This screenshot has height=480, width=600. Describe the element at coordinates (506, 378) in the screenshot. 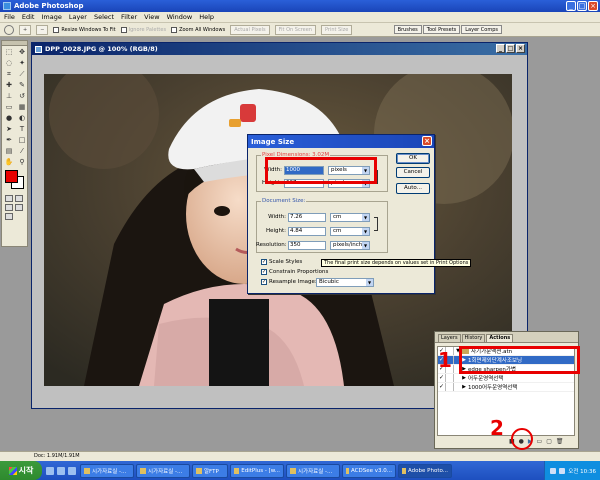

I see `list-item: ✓ ▶ 어두운영역선택` at that location.